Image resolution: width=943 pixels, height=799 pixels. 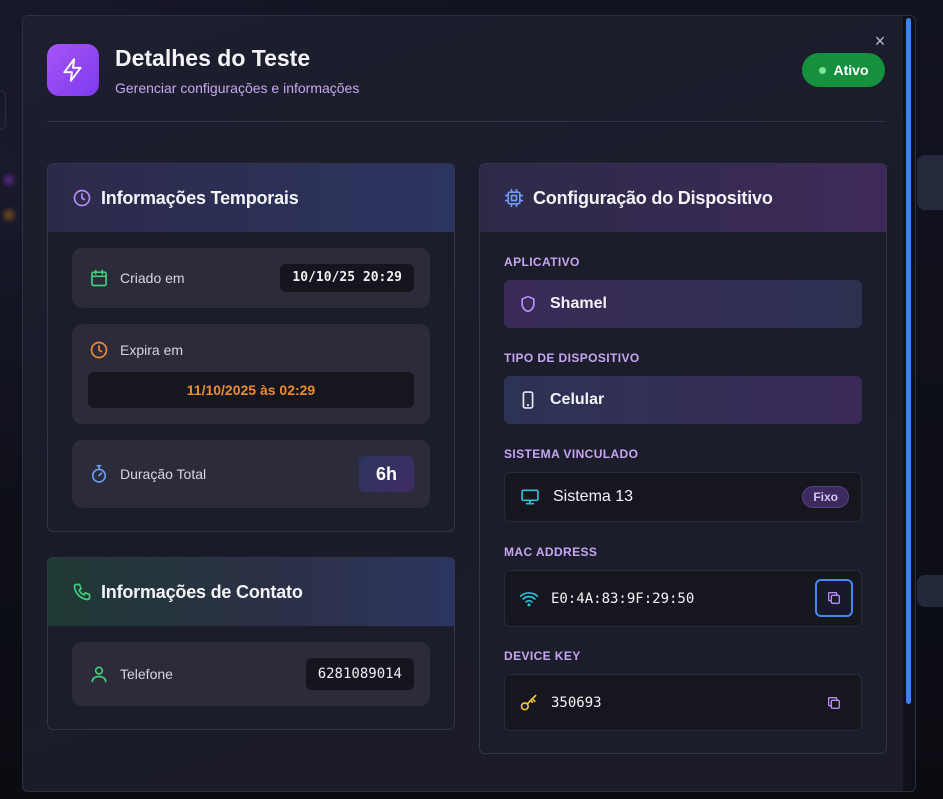 I want to click on device-config-title: Configuração do Dispositivo, so click(x=653, y=197).